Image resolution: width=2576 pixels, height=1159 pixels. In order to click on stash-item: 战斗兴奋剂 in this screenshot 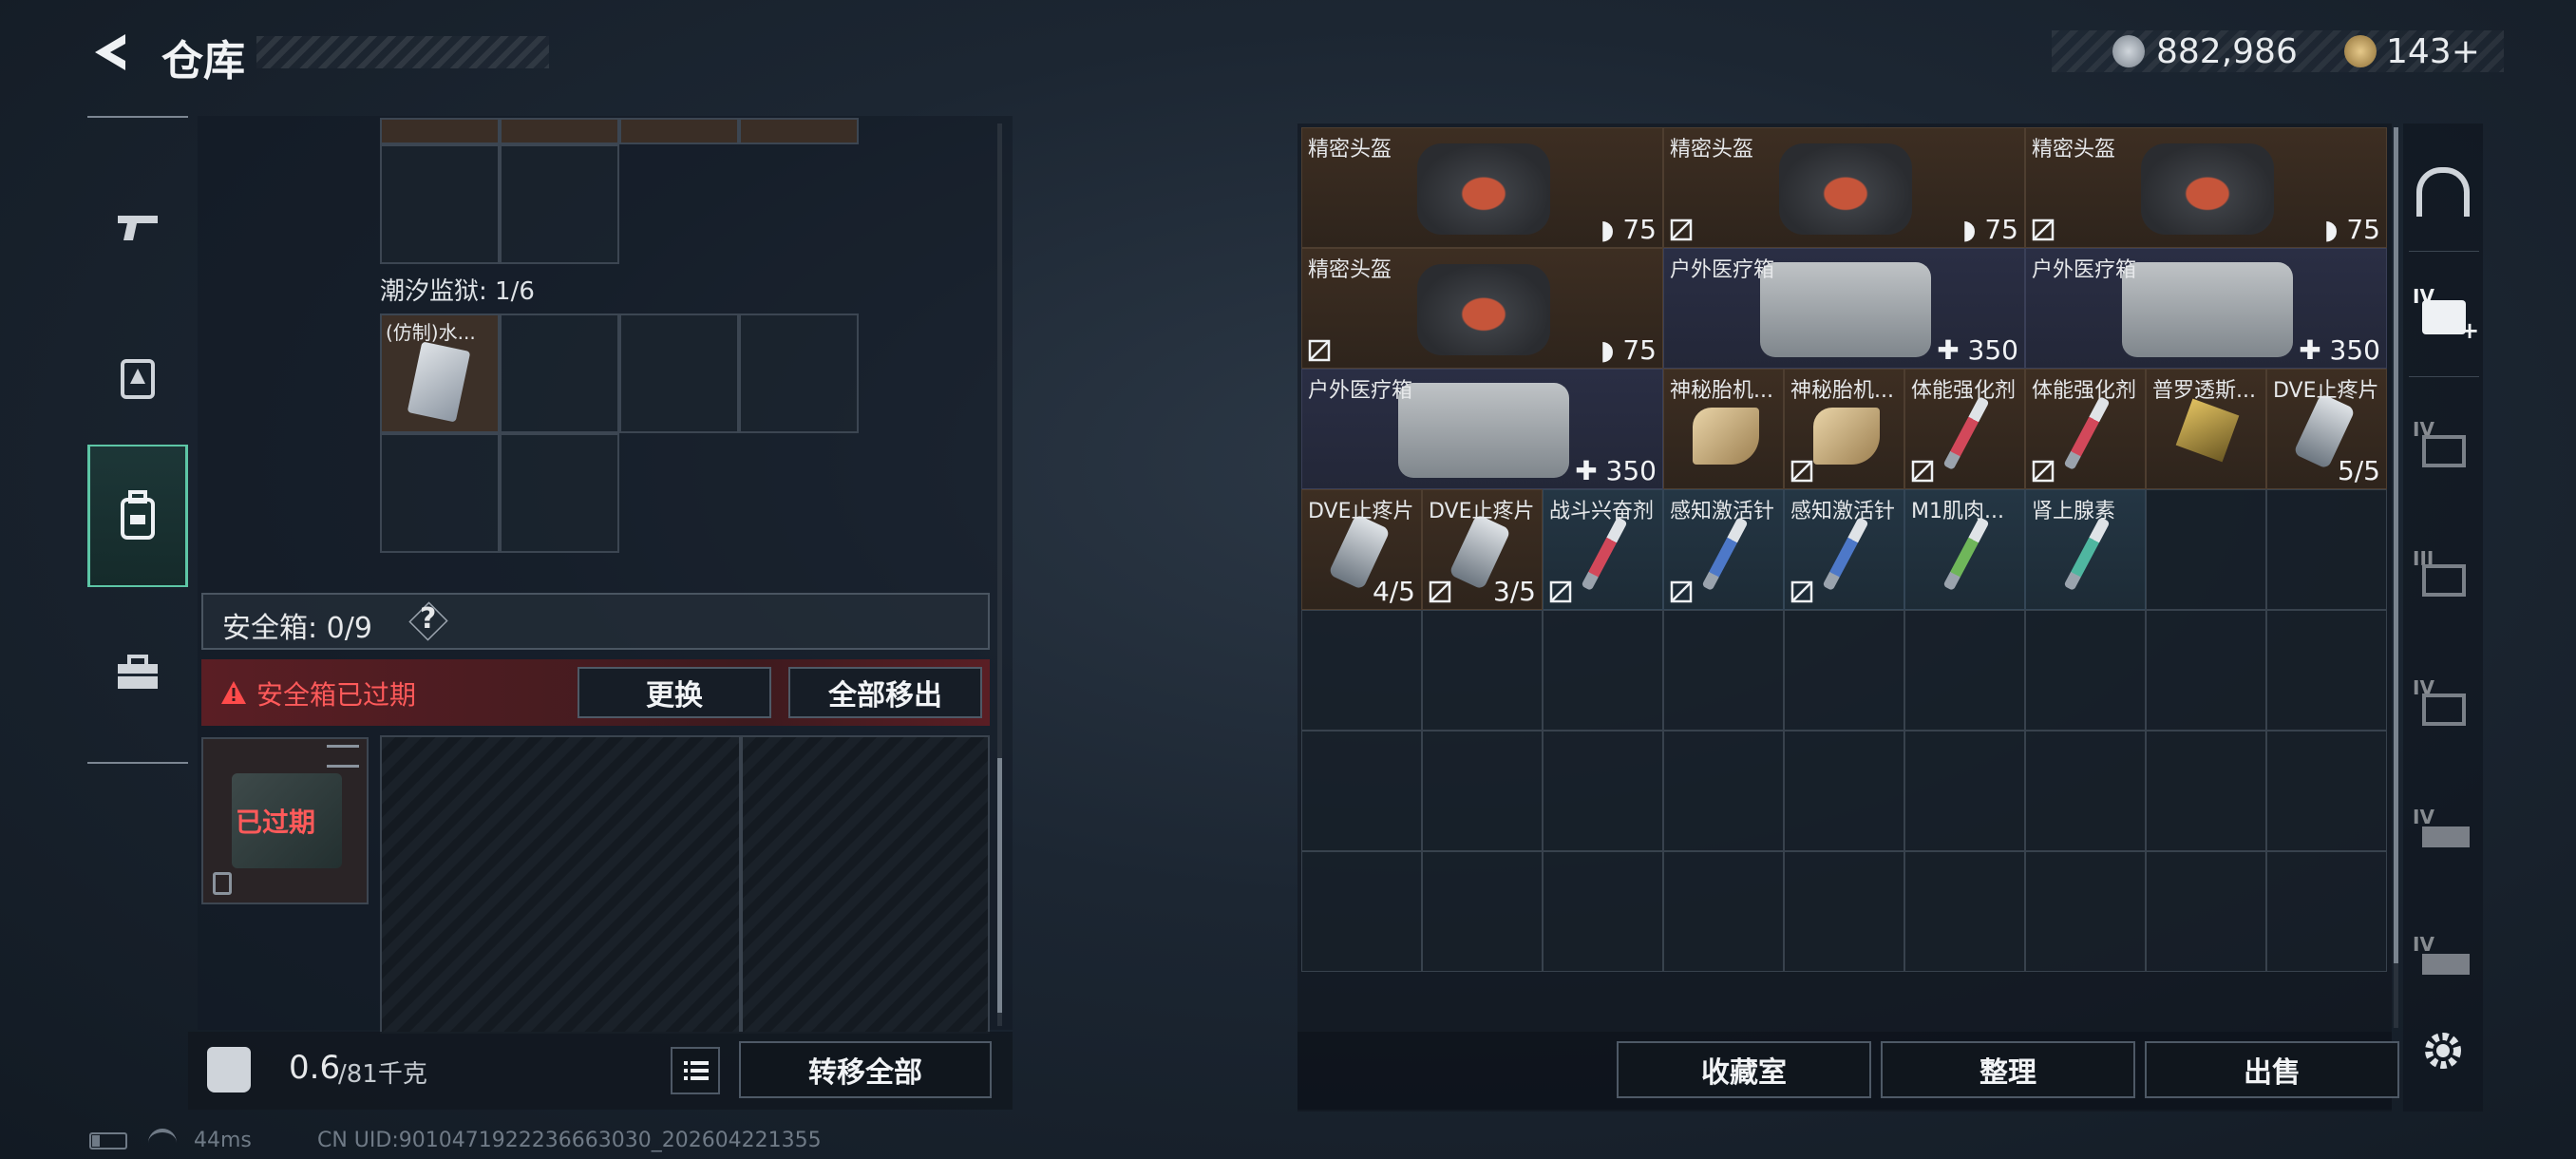, I will do `click(1603, 549)`.